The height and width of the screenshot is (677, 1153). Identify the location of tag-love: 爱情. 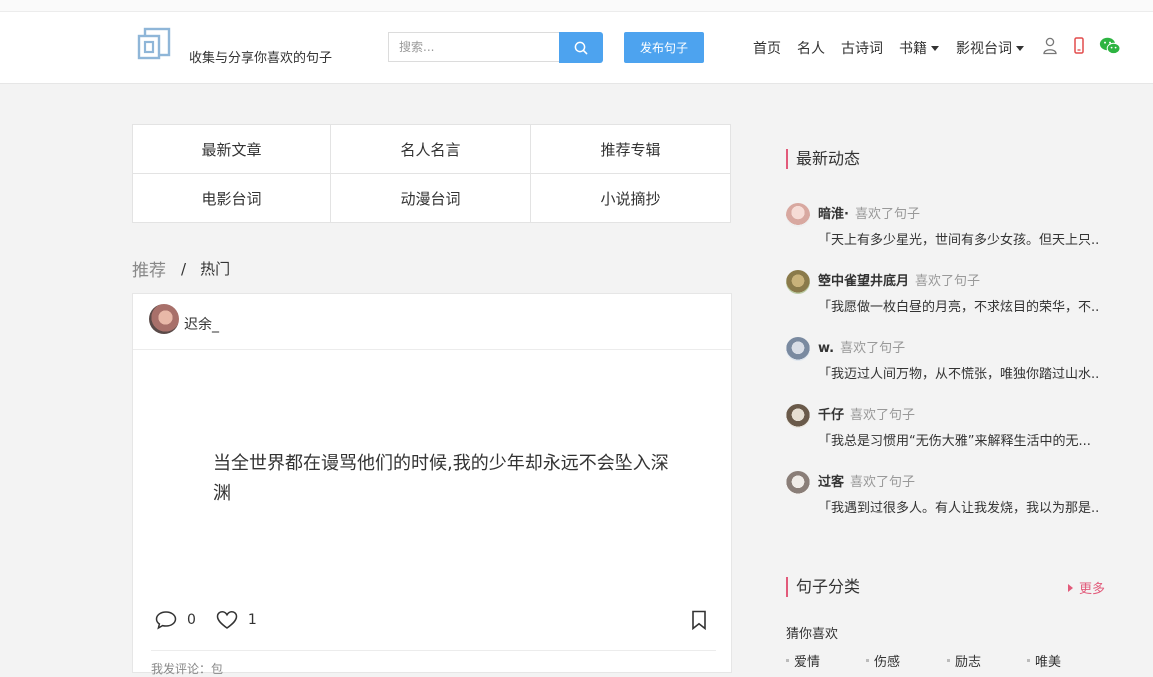
(803, 660).